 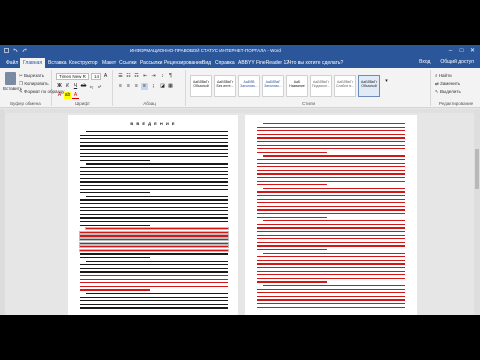 What do you see at coordinates (96, 76) in the screenshot?
I see `font-size-select: 14` at bounding box center [96, 76].